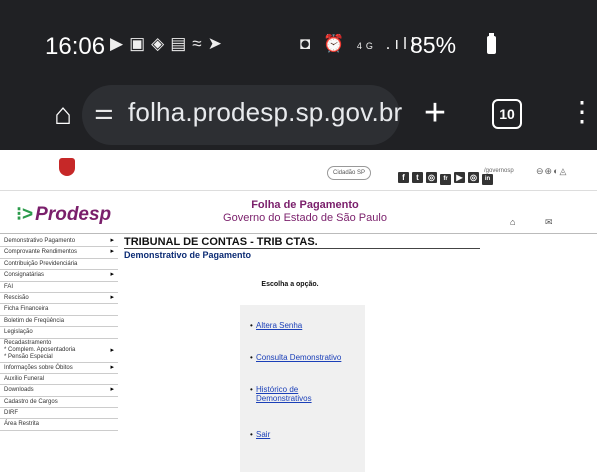  I want to click on telegram-icon: ➤, so click(217, 43).